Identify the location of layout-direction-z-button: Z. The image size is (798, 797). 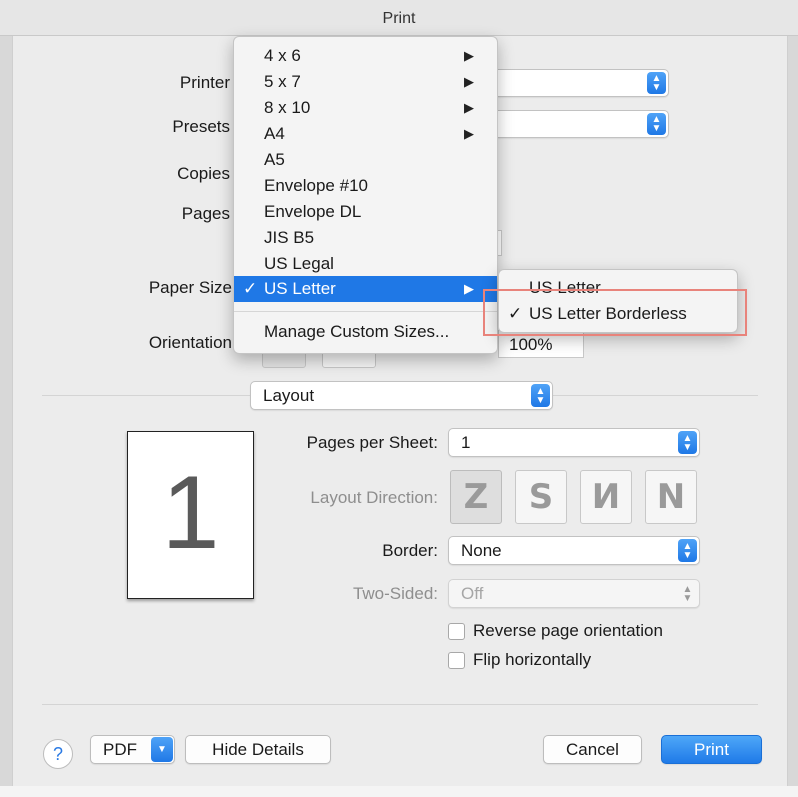
(476, 497).